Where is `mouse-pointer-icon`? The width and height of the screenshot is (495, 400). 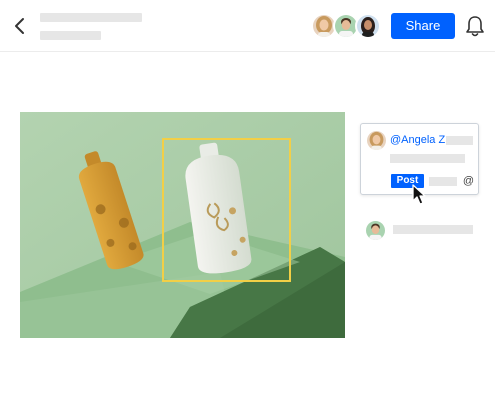
mouse-pointer-icon is located at coordinates (419, 195).